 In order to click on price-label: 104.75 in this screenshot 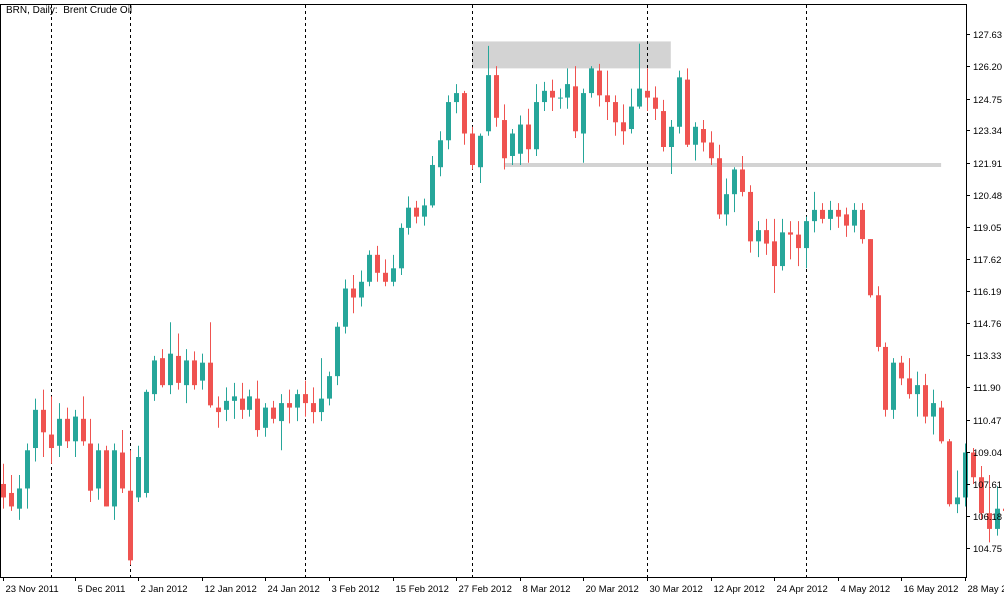, I will do `click(987, 549)`.